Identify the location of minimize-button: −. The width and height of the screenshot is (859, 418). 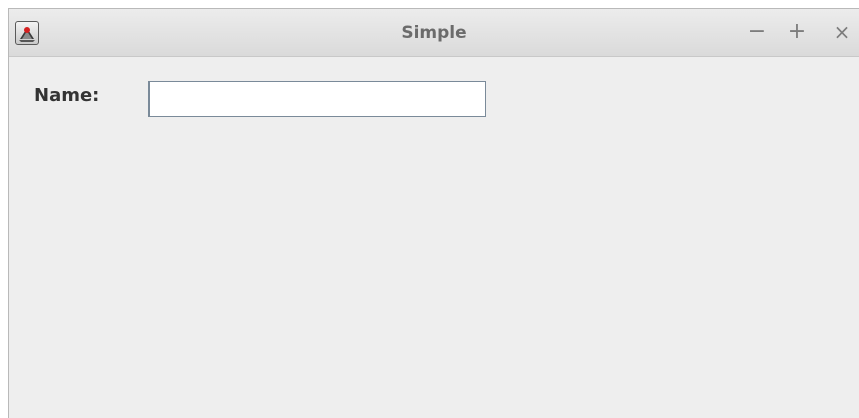
(757, 32).